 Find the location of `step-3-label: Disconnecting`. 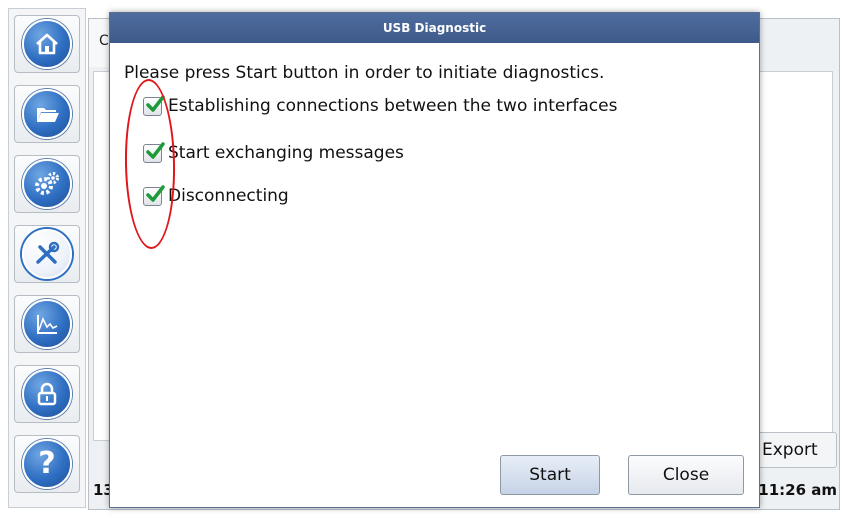

step-3-label: Disconnecting is located at coordinates (228, 196).